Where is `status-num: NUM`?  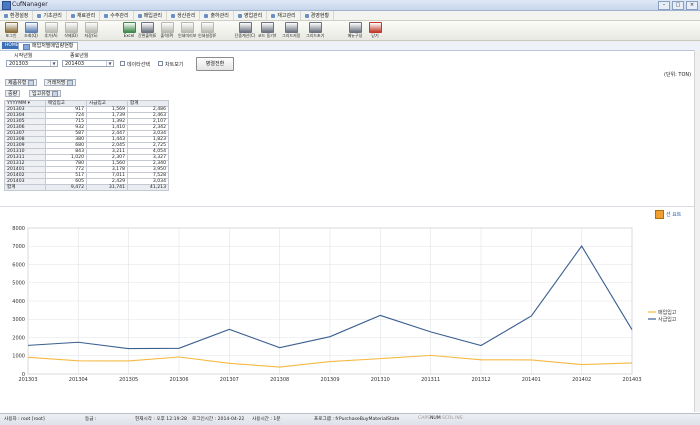
status-num: NUM is located at coordinates (435, 418).